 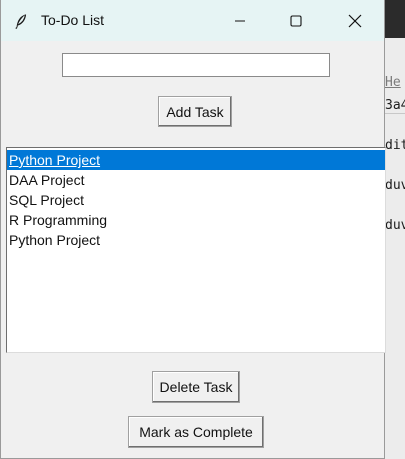 What do you see at coordinates (395, 113) in the screenshot?
I see `background-window-divider` at bounding box center [395, 113].